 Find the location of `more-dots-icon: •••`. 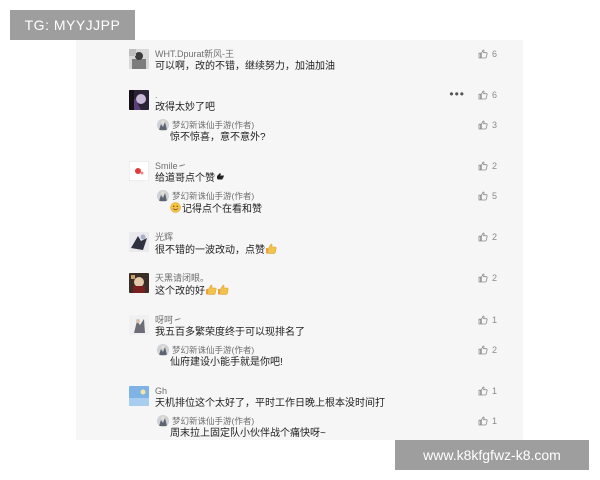

more-dots-icon: ••• is located at coordinates (457, 94).